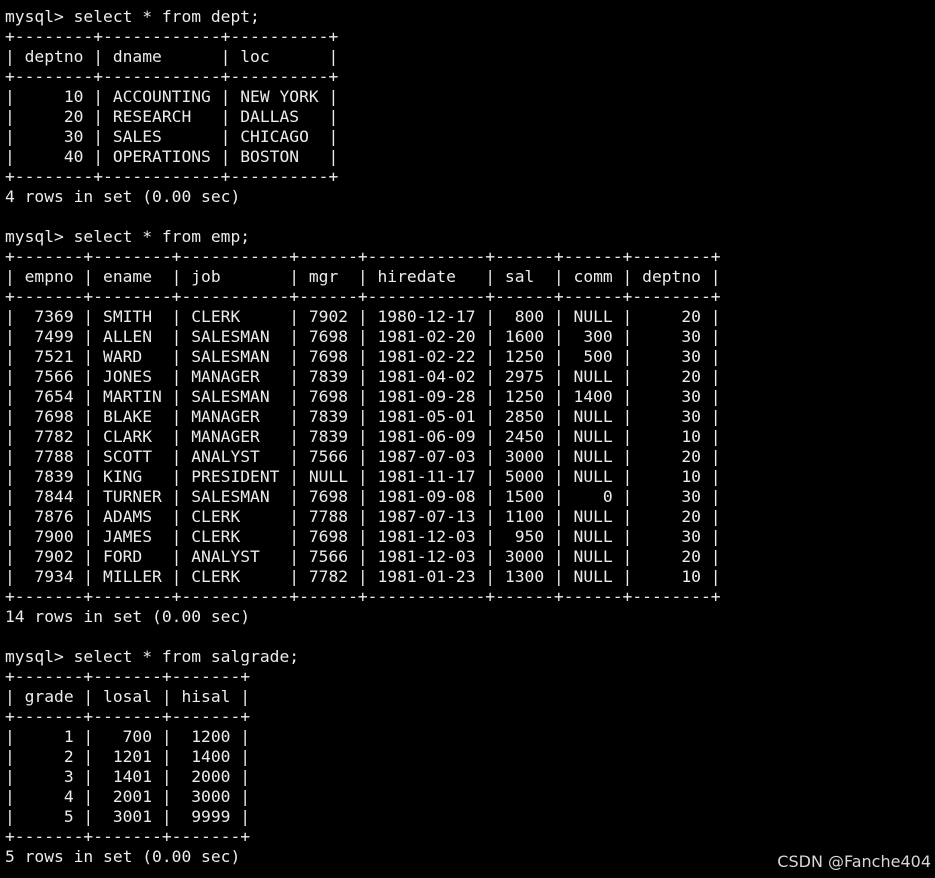 The height and width of the screenshot is (878, 935). Describe the element at coordinates (128, 616) in the screenshot. I see `terminal-line: 14 rows in set (0.00 sec)` at that location.